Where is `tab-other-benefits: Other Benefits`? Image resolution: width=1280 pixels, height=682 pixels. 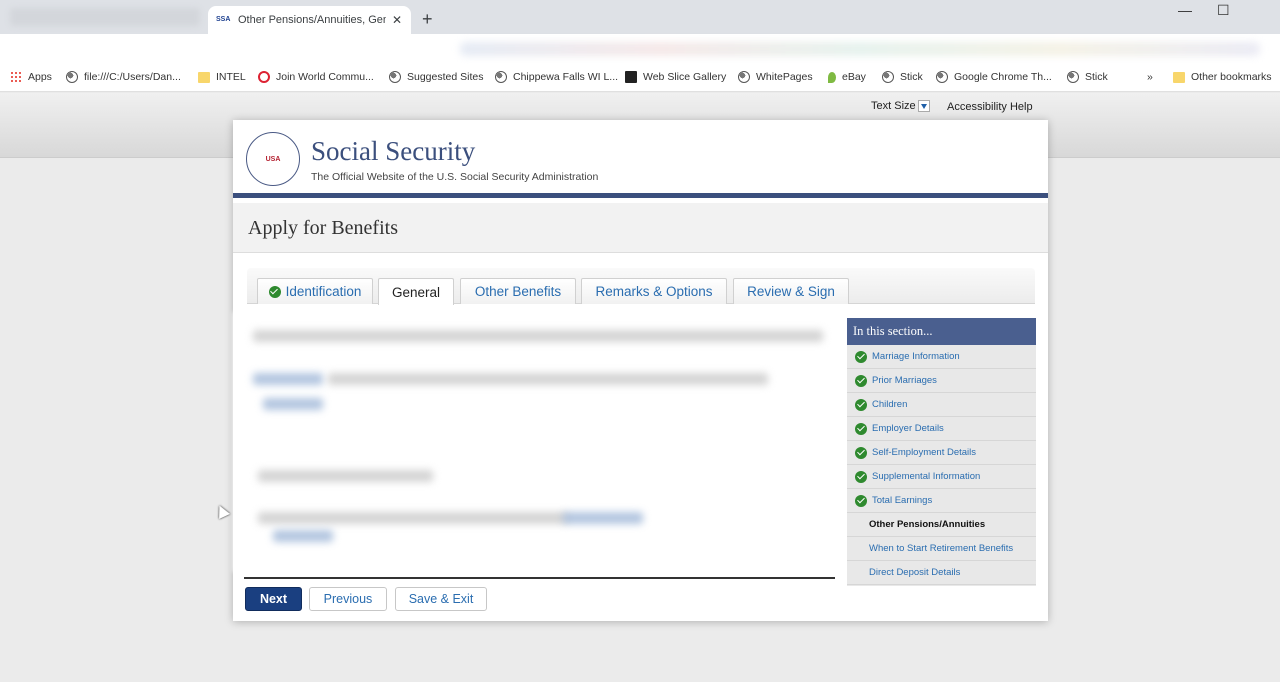
tab-other-benefits: Other Benefits is located at coordinates (518, 291).